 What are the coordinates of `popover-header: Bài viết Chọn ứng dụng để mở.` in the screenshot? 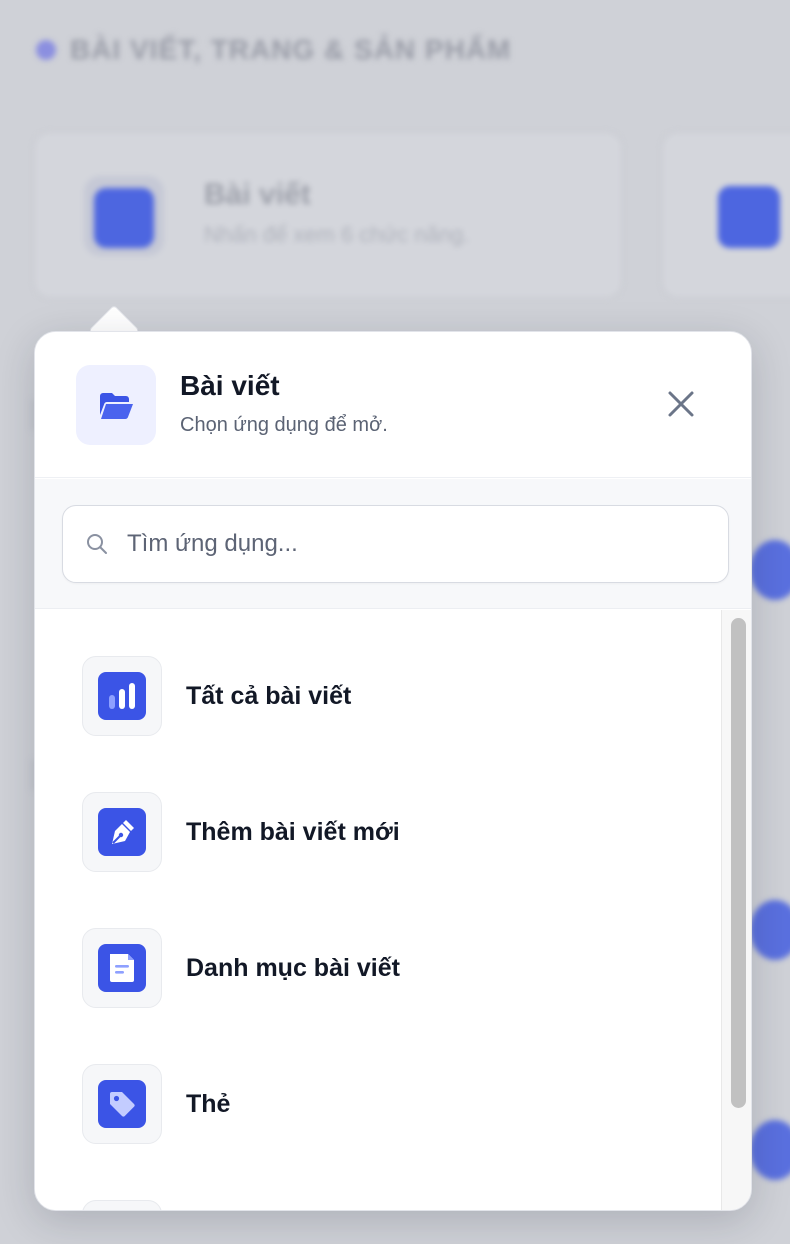 It's located at (393, 405).